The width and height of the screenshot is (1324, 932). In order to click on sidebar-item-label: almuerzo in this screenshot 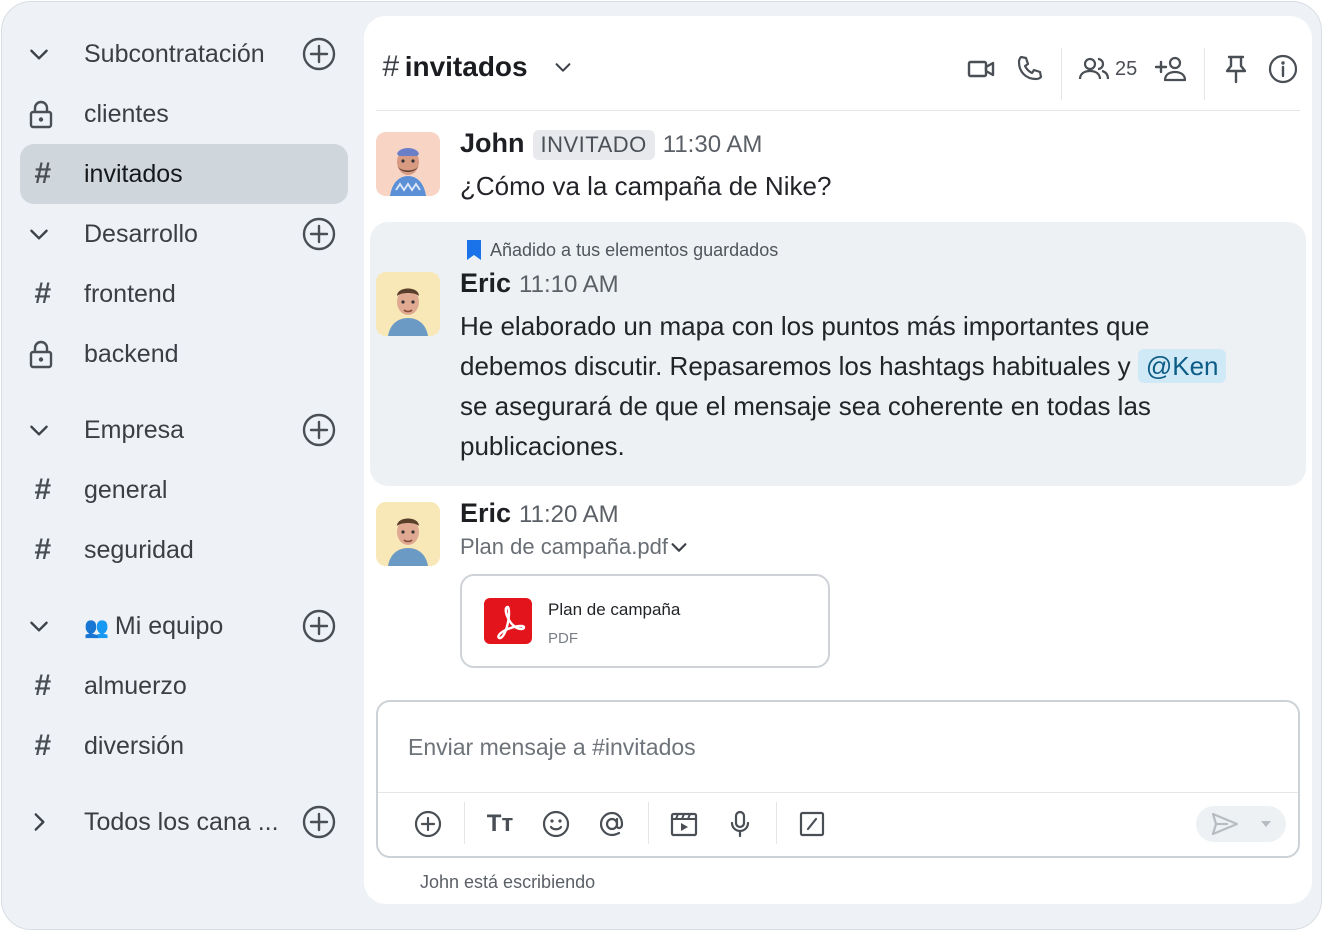, I will do `click(135, 685)`.